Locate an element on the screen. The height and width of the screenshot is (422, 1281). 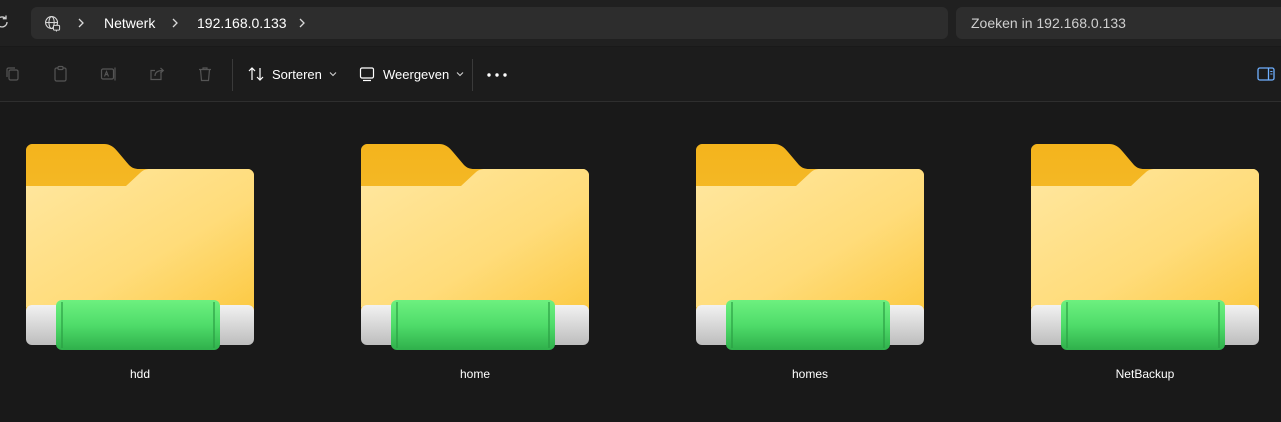
folder-item: homes is located at coordinates (811, 264).